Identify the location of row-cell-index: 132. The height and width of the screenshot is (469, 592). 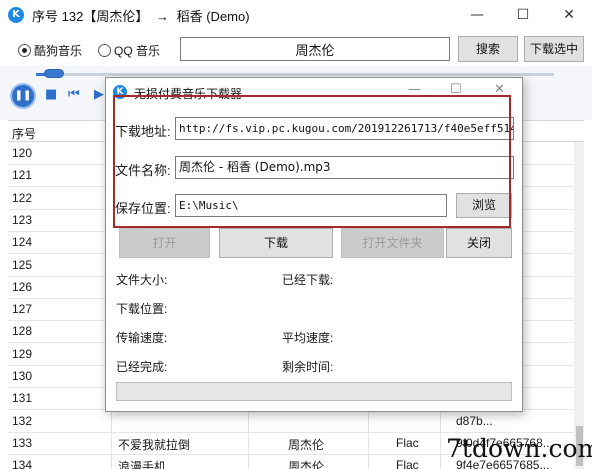
(22, 420).